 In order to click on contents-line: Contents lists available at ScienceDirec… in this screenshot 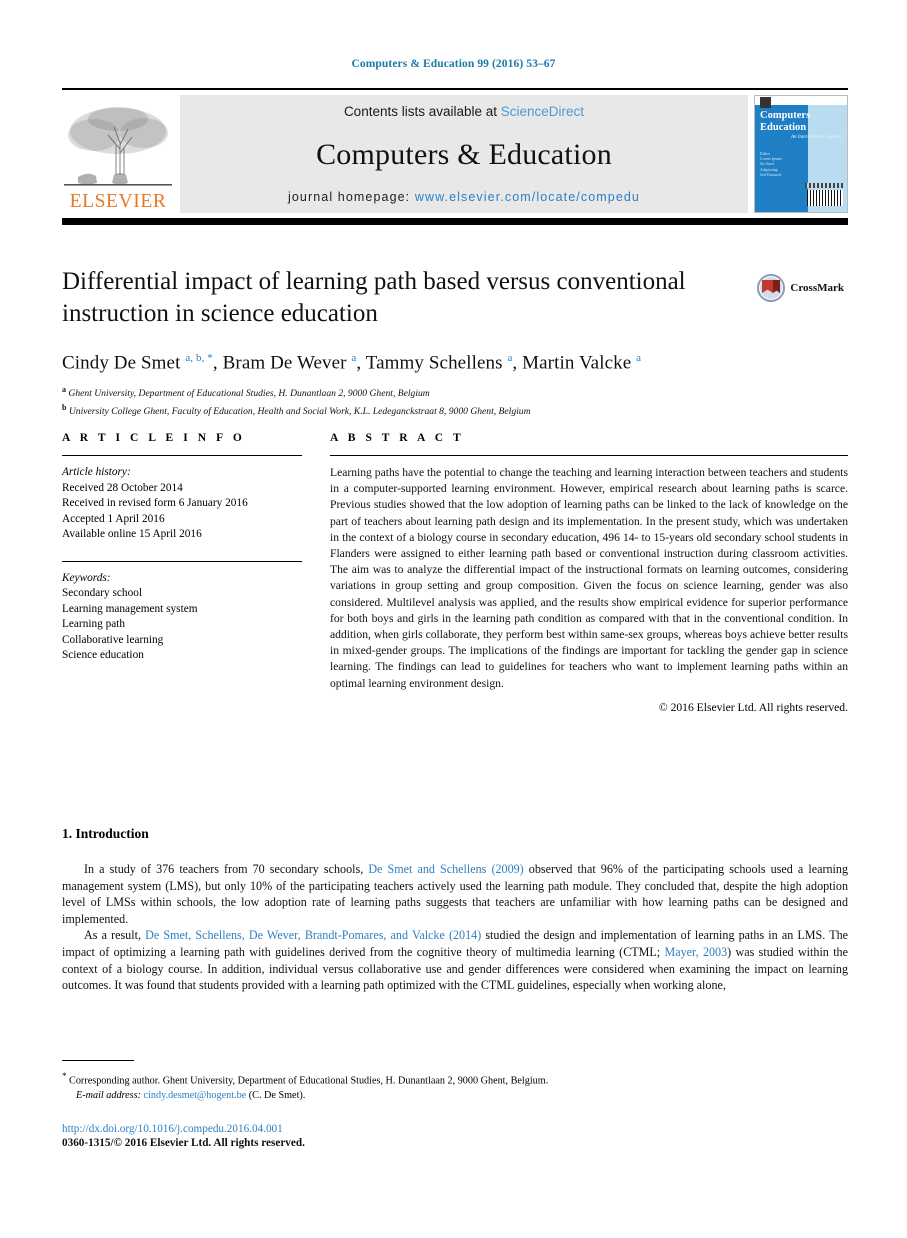, I will do `click(464, 111)`.